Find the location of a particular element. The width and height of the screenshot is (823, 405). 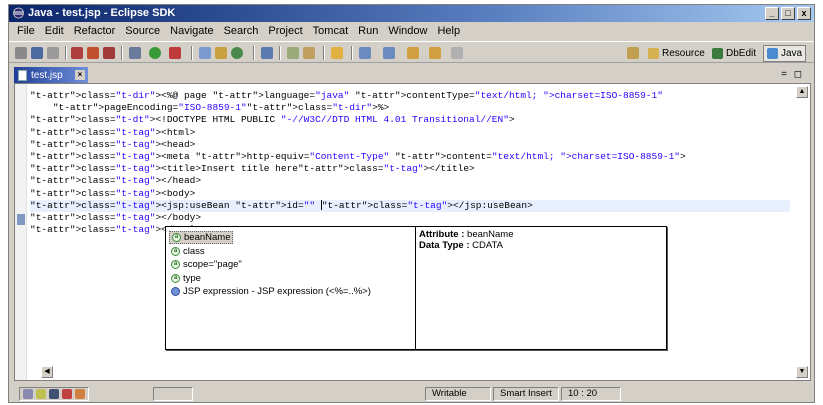

forward-arrow-icon is located at coordinates (435, 53).